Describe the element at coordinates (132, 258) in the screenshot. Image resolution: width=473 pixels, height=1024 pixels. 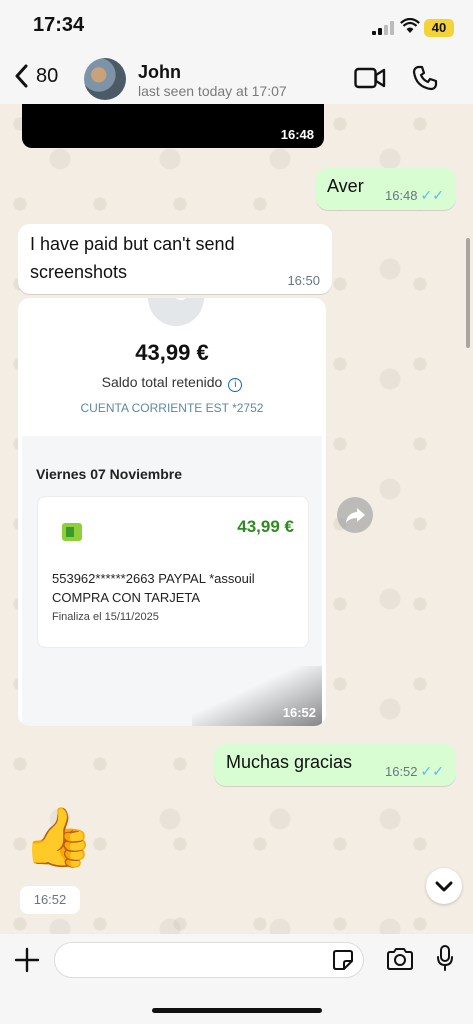
I see `message-text: I have paid but can't send screenshots` at that location.